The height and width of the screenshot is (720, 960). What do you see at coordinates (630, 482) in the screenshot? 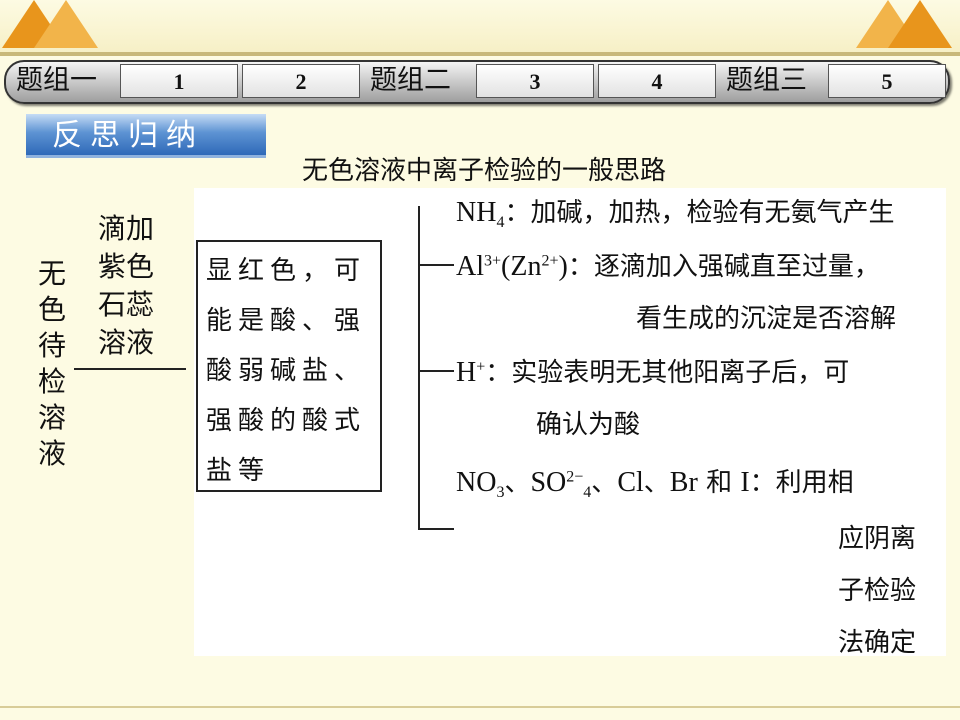
I see `cl-formula: Cl` at bounding box center [630, 482].